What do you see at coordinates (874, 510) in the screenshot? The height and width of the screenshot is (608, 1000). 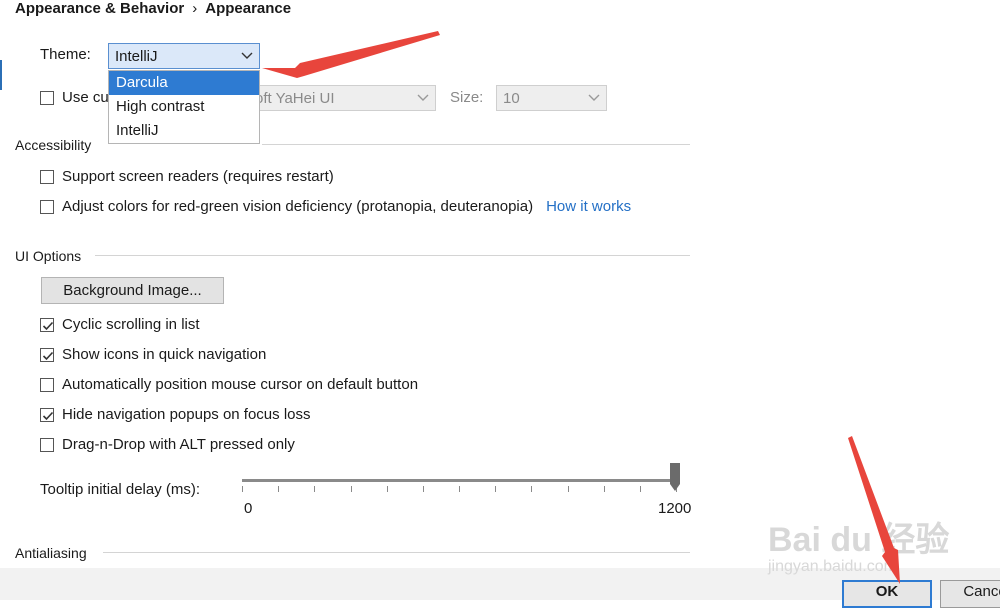 I see `arrow-to-ok` at bounding box center [874, 510].